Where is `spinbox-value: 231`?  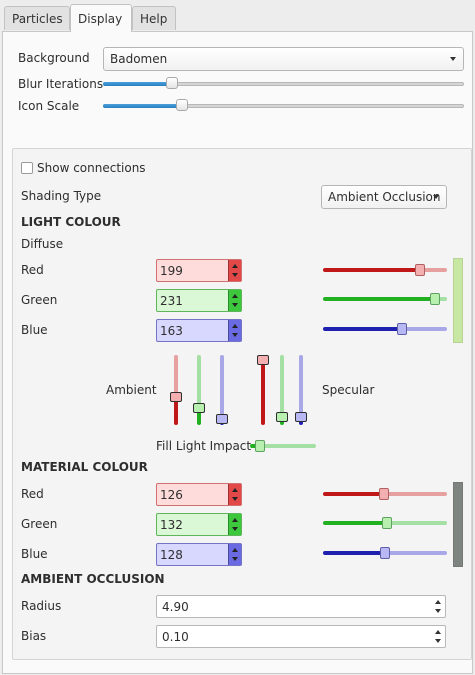
spinbox-value: 231 is located at coordinates (171, 301).